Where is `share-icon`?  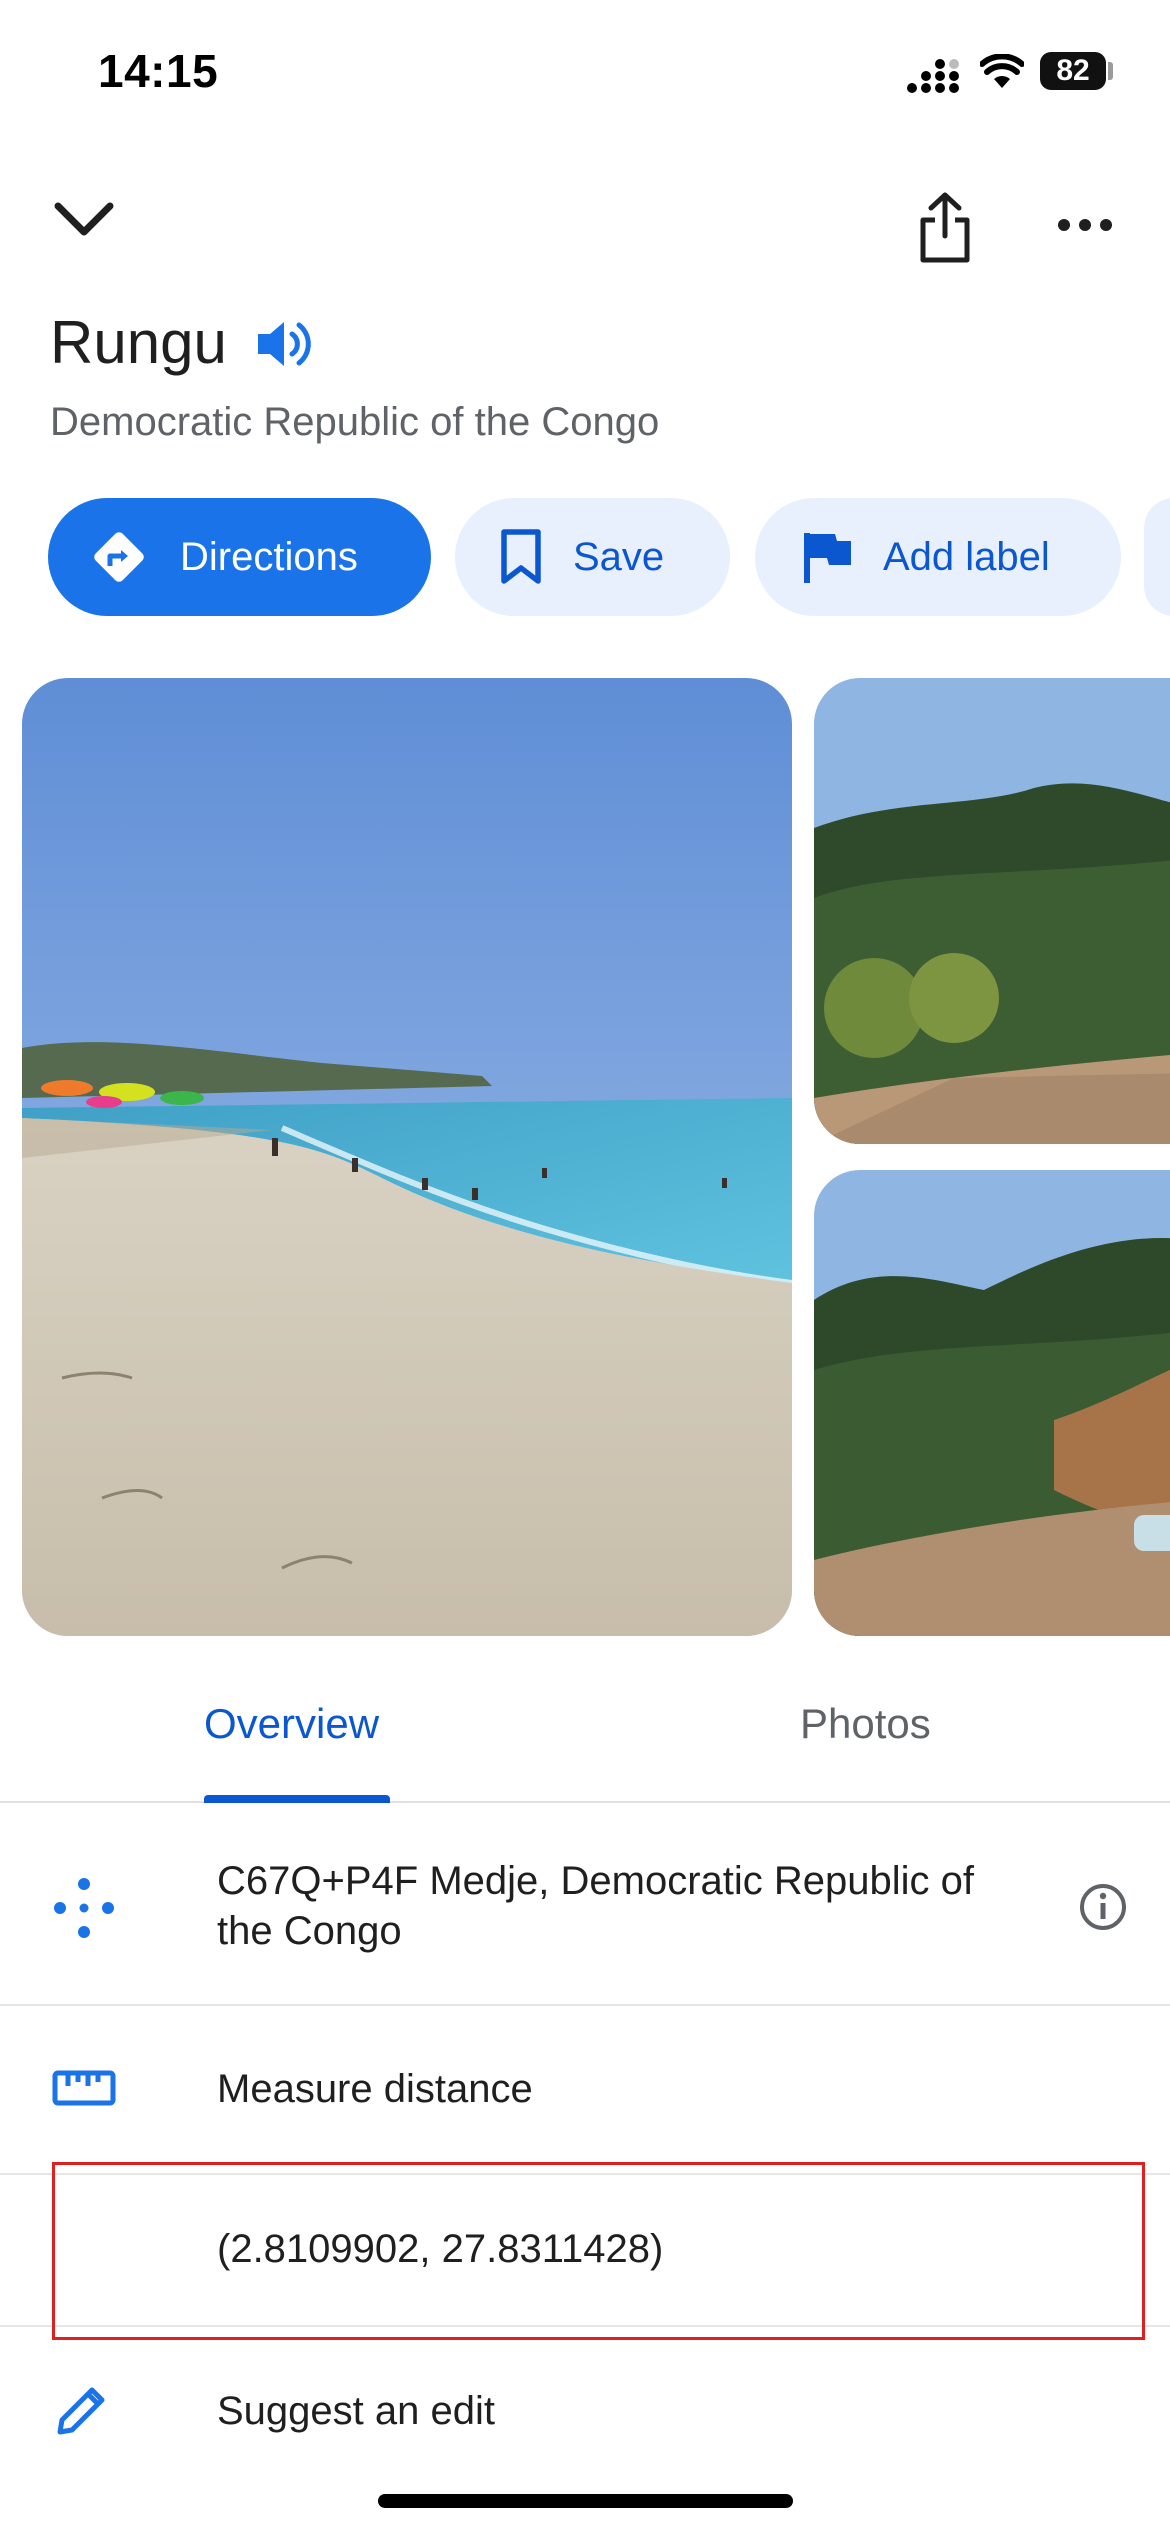
share-icon is located at coordinates (945, 228).